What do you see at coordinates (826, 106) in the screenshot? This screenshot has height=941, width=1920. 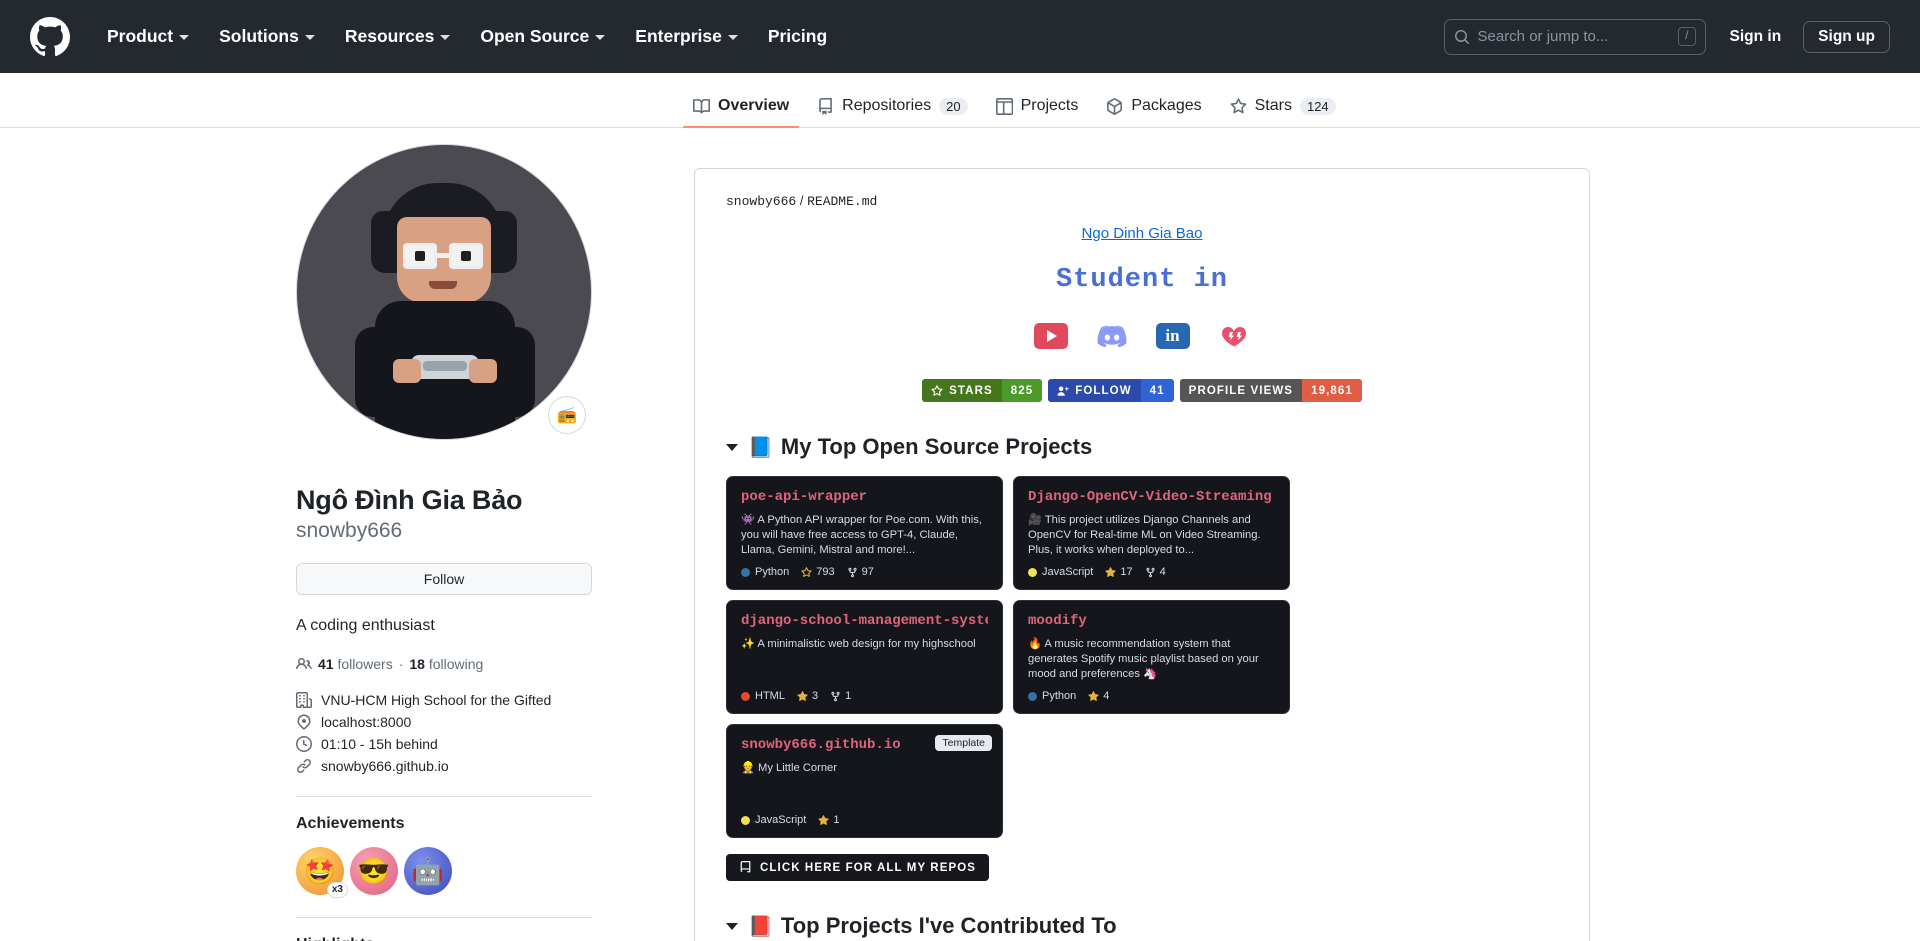 I see `repo-icon` at bounding box center [826, 106].